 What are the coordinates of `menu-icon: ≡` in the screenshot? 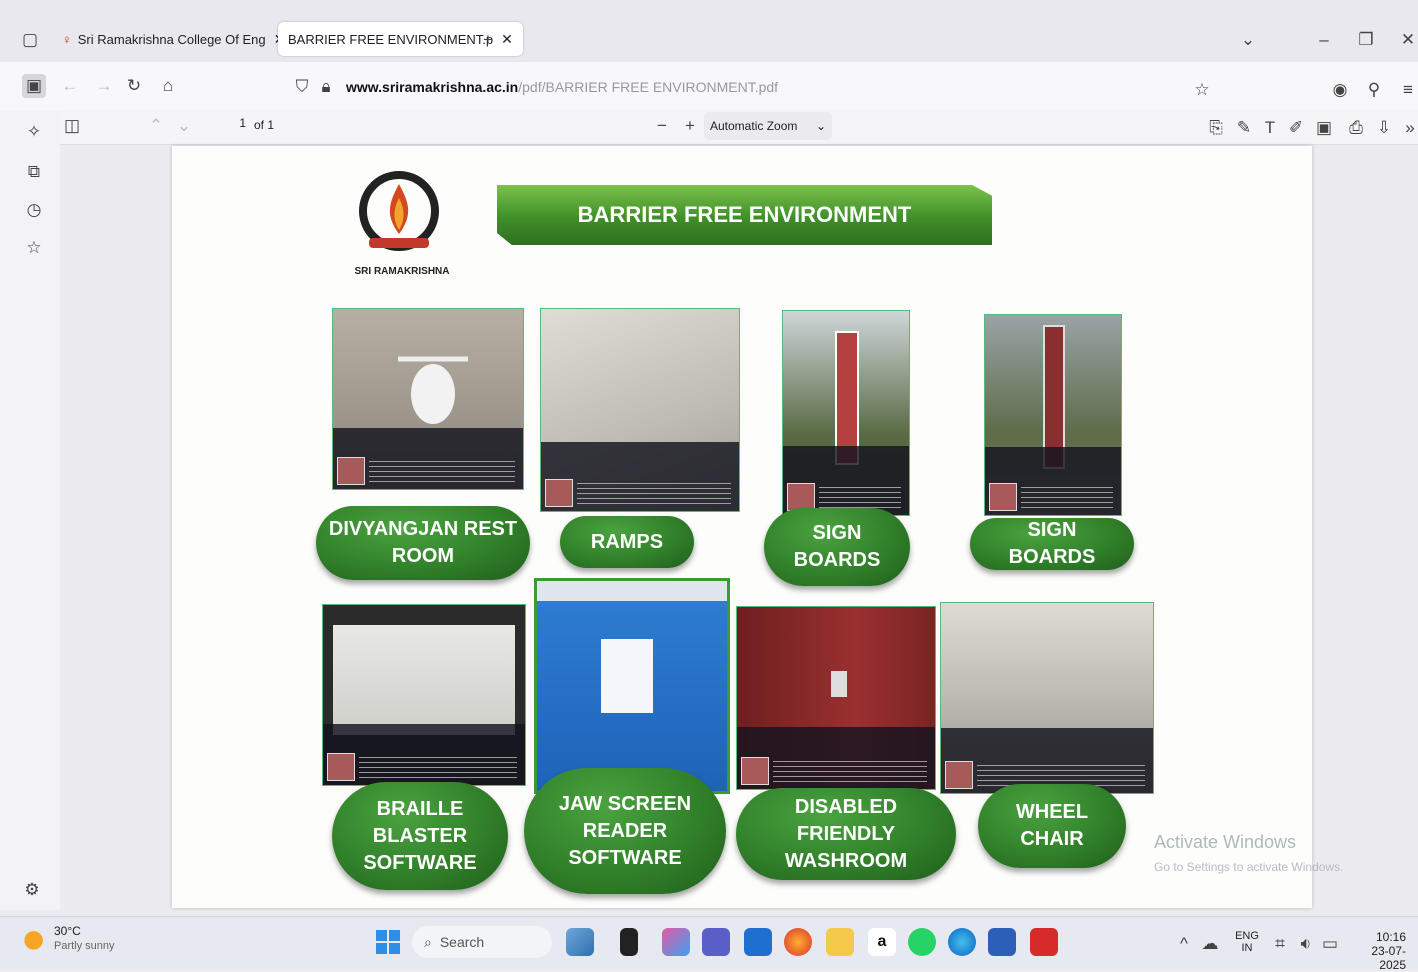 It's located at (1407, 90).